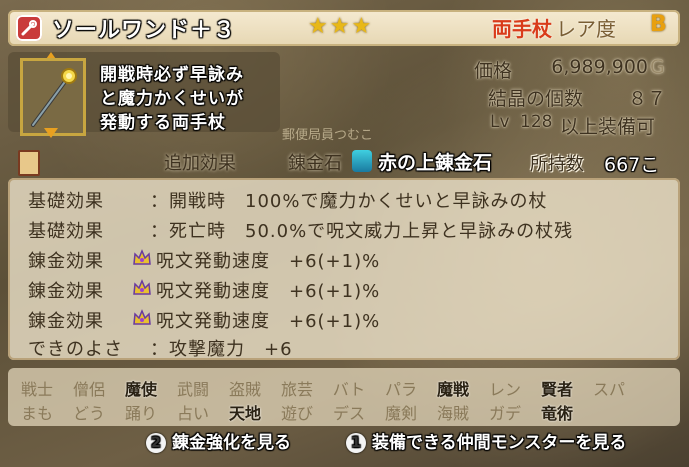 The width and height of the screenshot is (689, 467). I want to click on alchemy-enhance-label: 錬金強化を見る, so click(231, 443).